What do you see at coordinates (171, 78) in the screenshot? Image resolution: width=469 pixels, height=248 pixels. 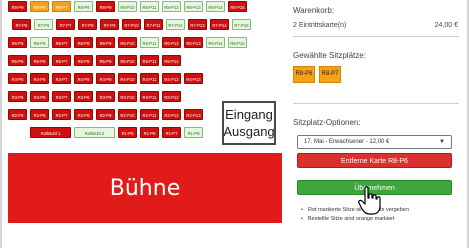 I see `seat: R4-P12` at bounding box center [171, 78].